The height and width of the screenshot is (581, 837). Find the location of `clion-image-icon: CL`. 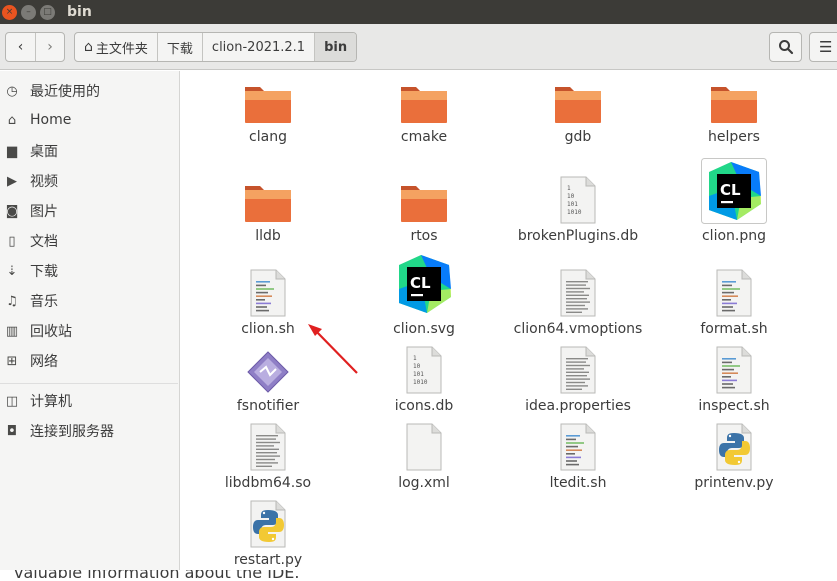

clion-image-icon: CL is located at coordinates (734, 191).